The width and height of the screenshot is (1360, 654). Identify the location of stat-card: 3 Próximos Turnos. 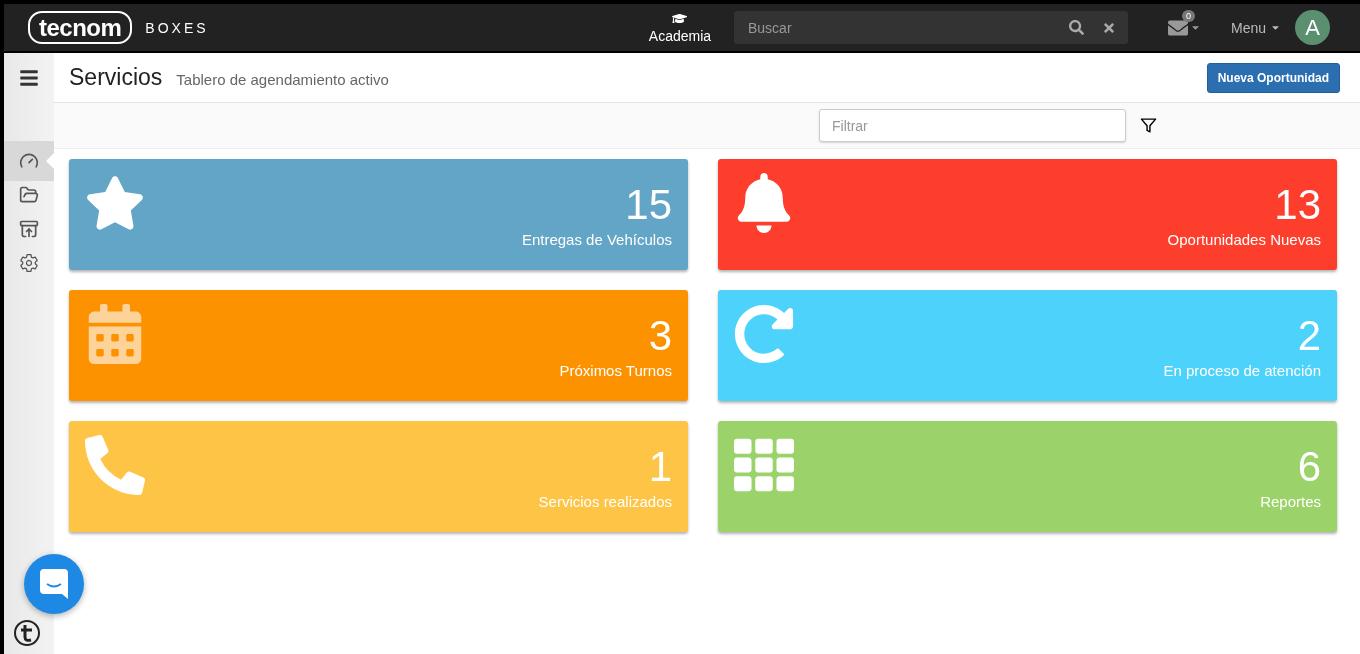
(378, 345).